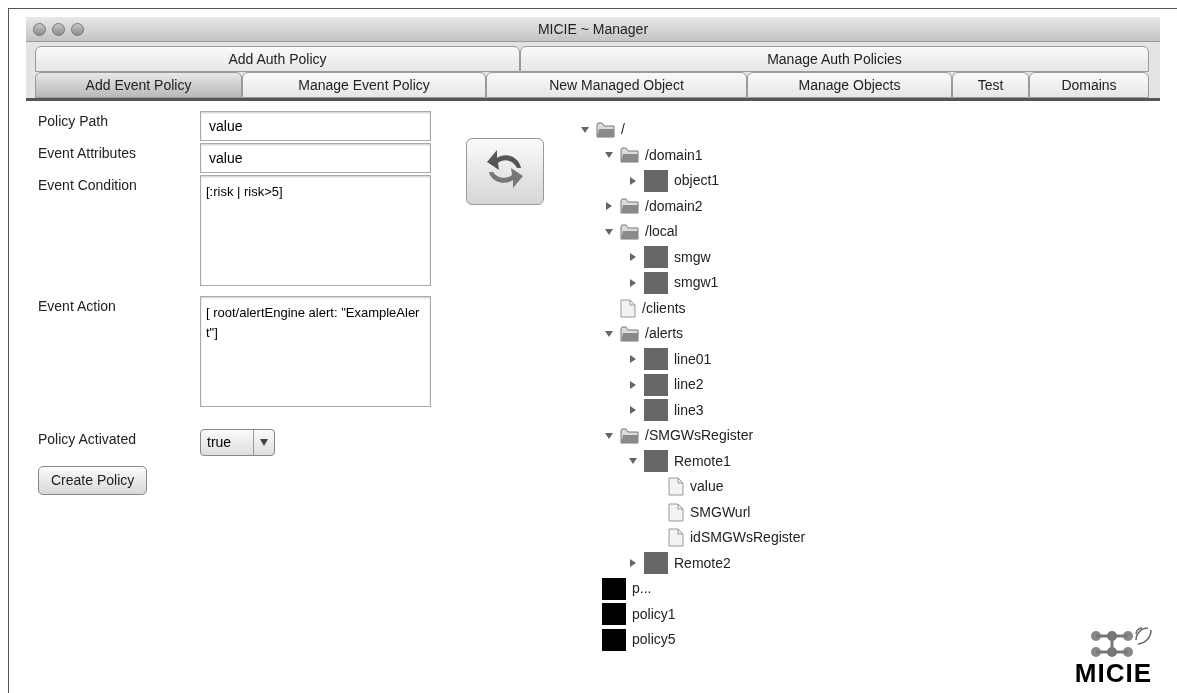 Image resolution: width=1177 pixels, height=693 pixels. Describe the element at coordinates (849, 85) in the screenshot. I see `tab: Manage Objects` at that location.